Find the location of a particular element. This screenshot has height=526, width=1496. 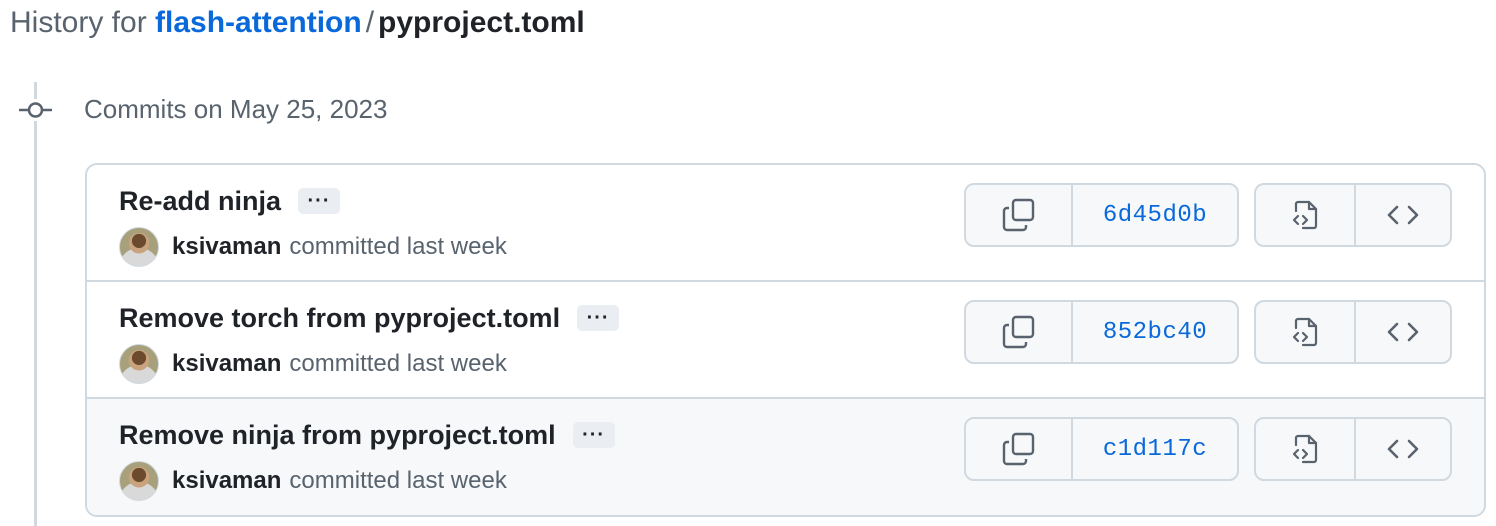

commit-title-line: Remove torch from pyproject.toml ··· is located at coordinates (369, 318).